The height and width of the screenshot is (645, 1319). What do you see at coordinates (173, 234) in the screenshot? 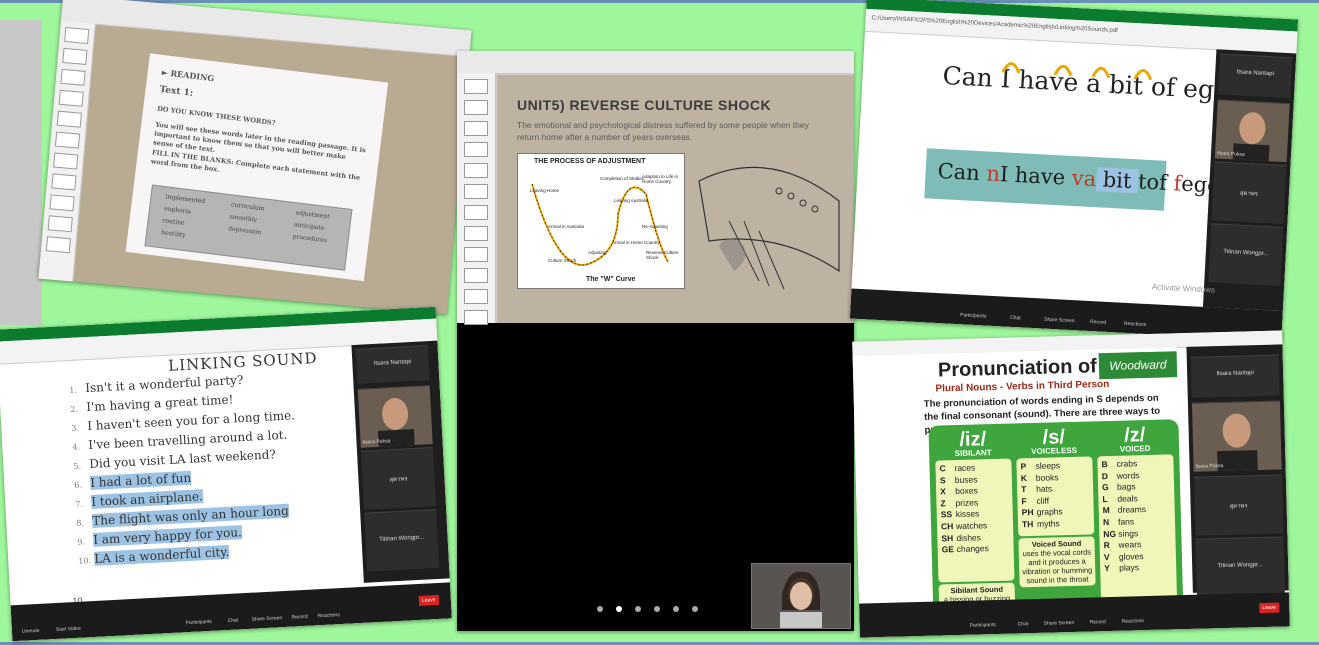
I see `word: hostility` at bounding box center [173, 234].